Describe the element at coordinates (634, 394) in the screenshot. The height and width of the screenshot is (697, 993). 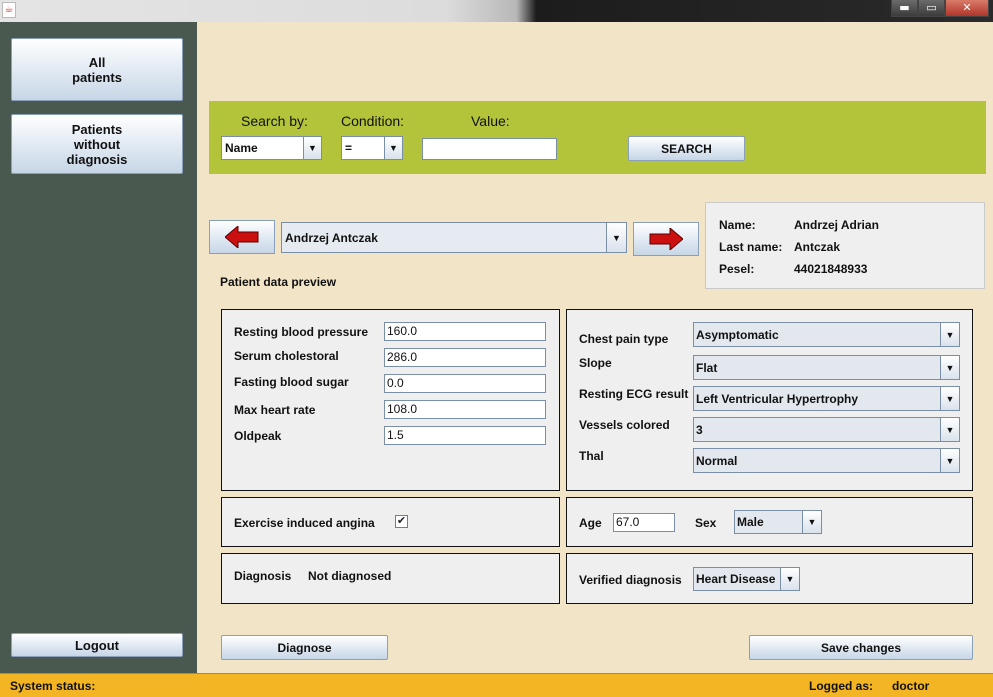
I see `resting-ecg-label: Resting ECG result` at that location.